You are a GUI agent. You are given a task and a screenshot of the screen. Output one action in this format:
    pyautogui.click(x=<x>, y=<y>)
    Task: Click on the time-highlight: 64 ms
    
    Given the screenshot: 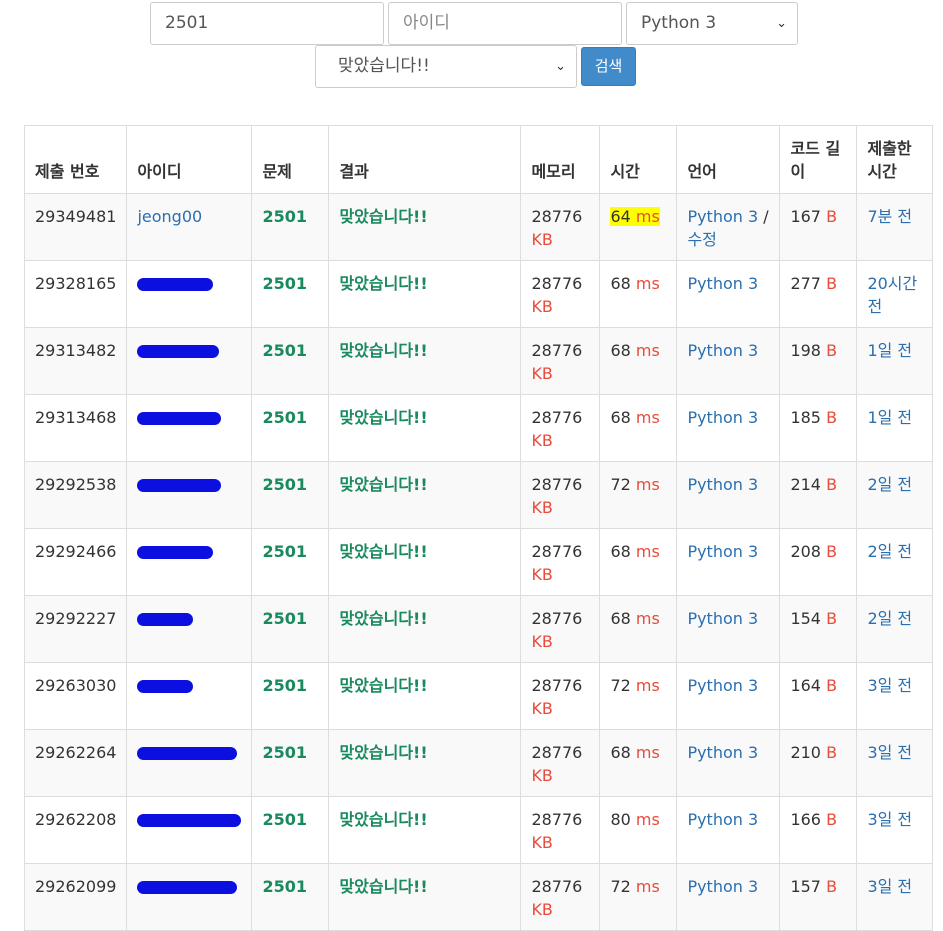 What is the action you would take?
    pyautogui.click(x=635, y=216)
    